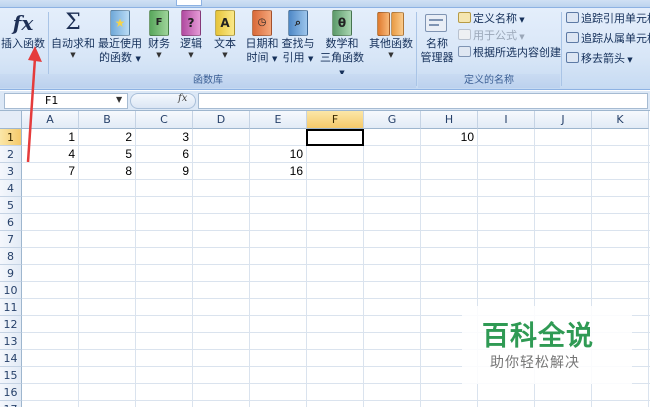  What do you see at coordinates (325, 4) in the screenshot?
I see `ribbon-tab-strip` at bounding box center [325, 4].